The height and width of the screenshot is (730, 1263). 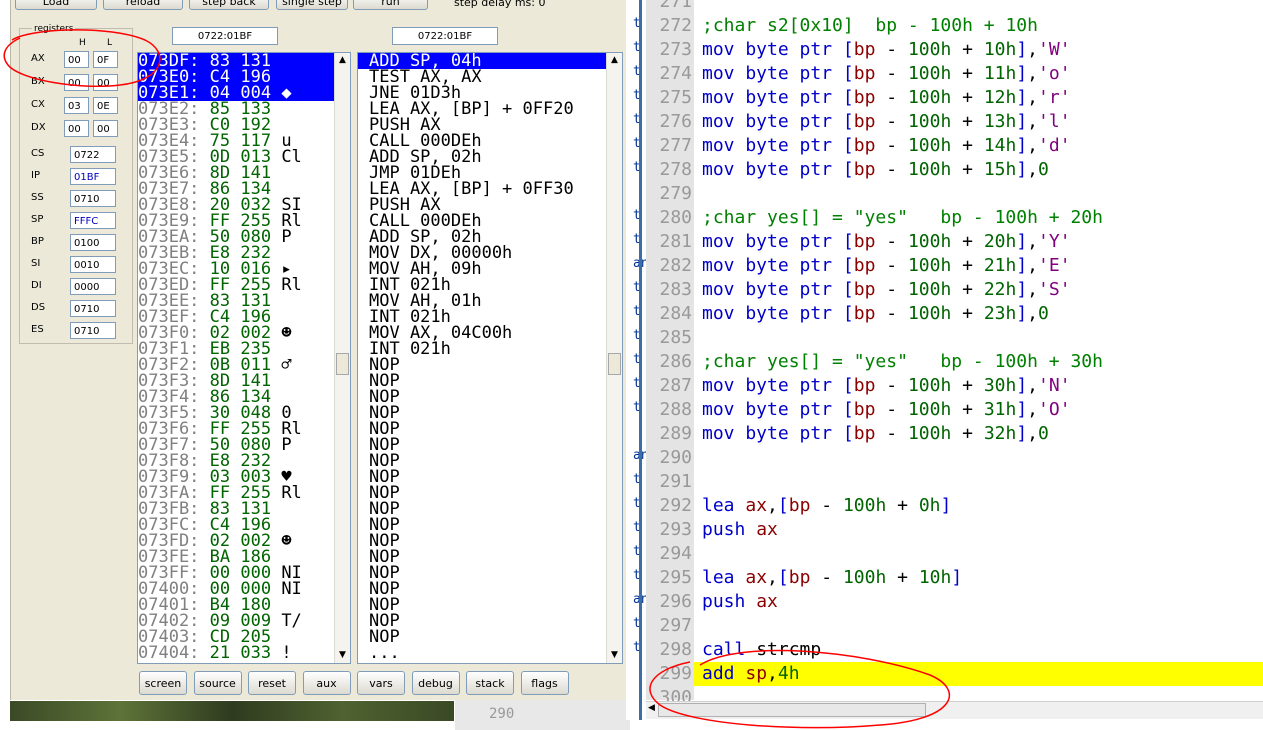 I want to click on current-line-circle, so click(x=800, y=689).